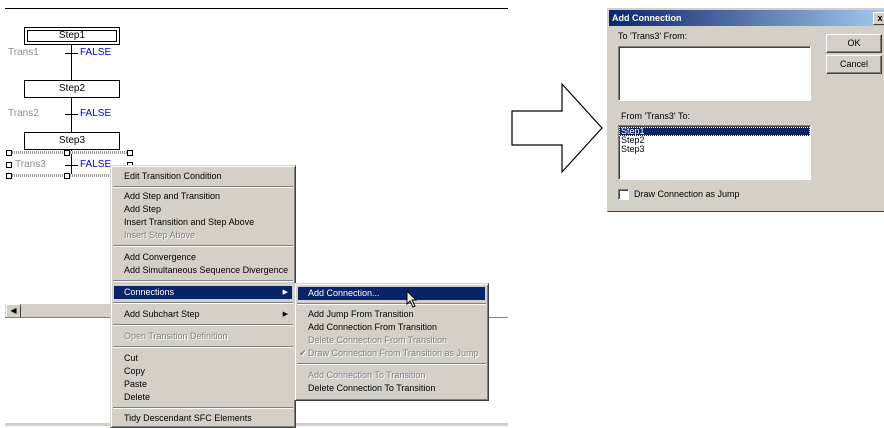 Image resolution: width=884 pixels, height=428 pixels. What do you see at coordinates (391, 314) in the screenshot?
I see `menu-item-add-jump-from-transition: Add Jump From Transition` at bounding box center [391, 314].